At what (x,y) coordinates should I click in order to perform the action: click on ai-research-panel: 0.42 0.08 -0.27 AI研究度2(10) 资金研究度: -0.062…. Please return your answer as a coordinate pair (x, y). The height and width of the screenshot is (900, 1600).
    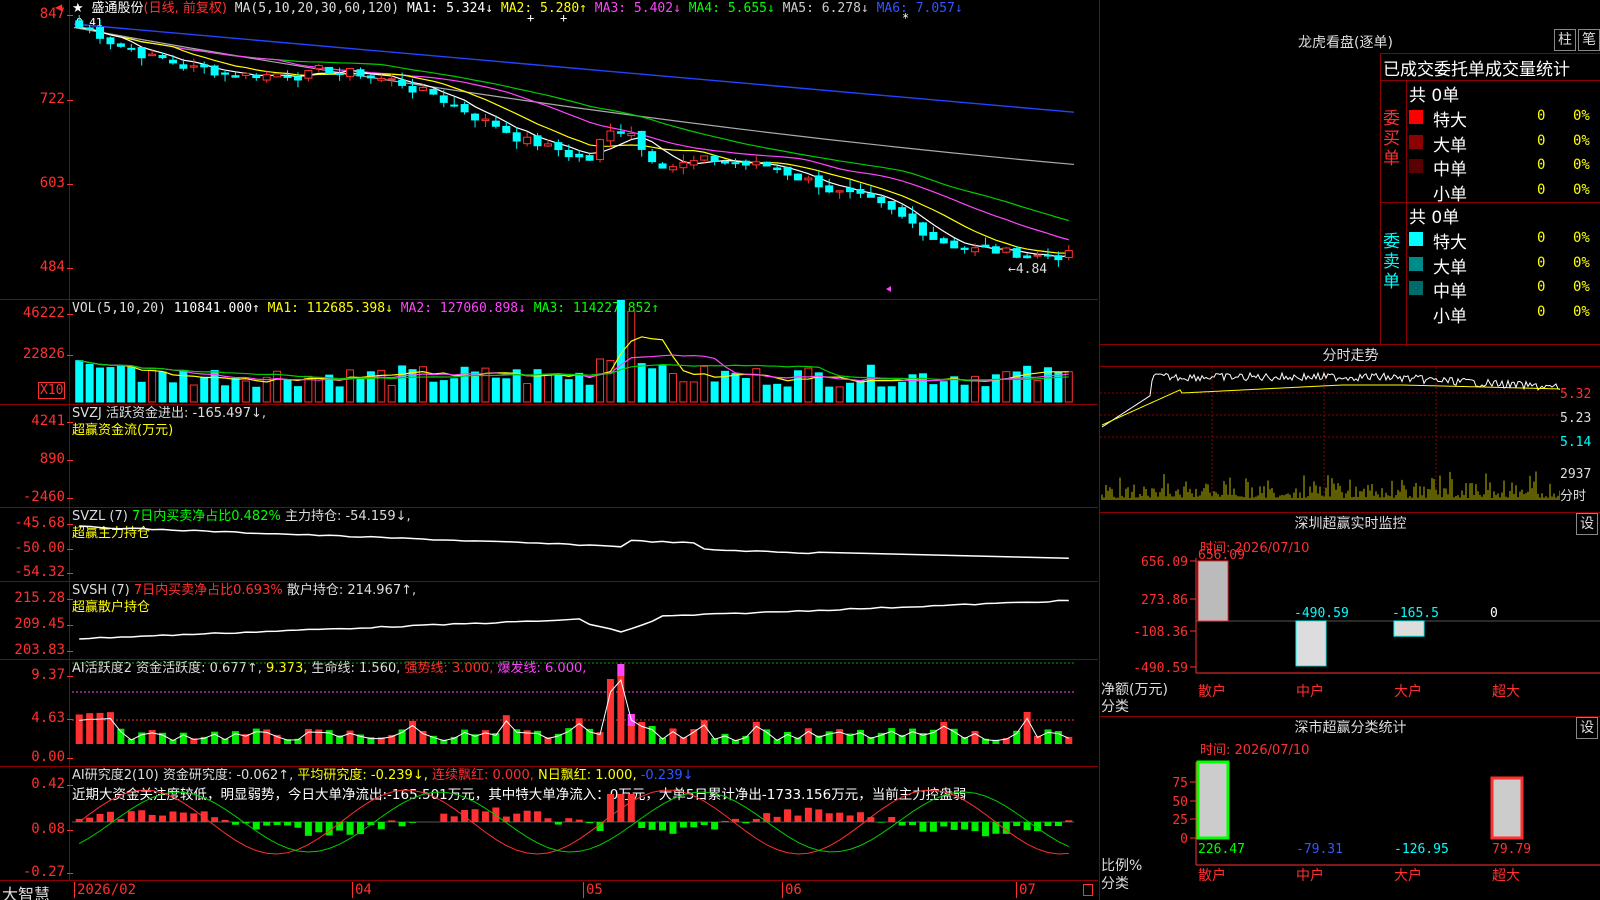
    Looking at the image, I should click on (549, 823).